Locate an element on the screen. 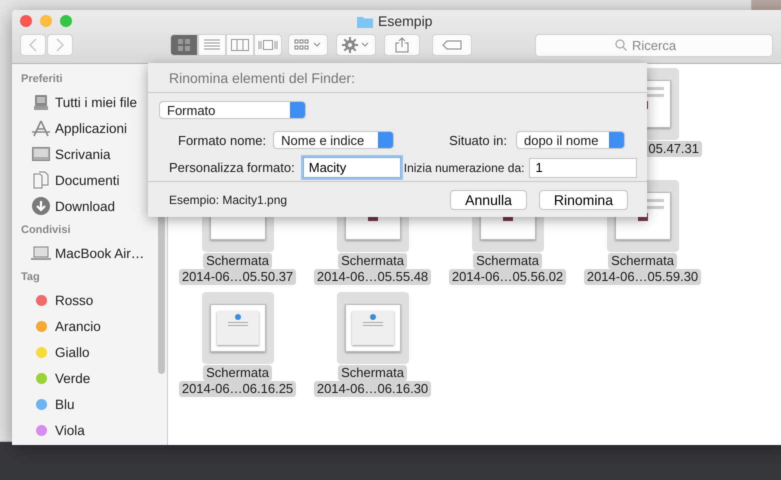 This screenshot has width=781, height=480. window-title: Esempip is located at coordinates (405, 21).